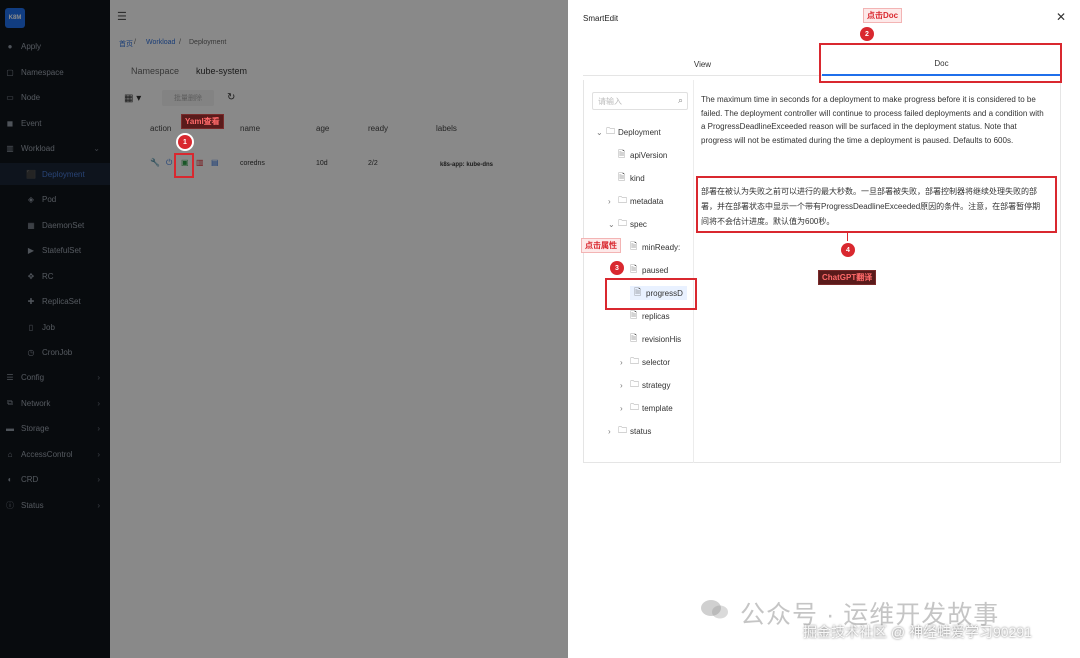 The image size is (1080, 658). I want to click on sidebar-item-label: Workload, so click(38, 148).